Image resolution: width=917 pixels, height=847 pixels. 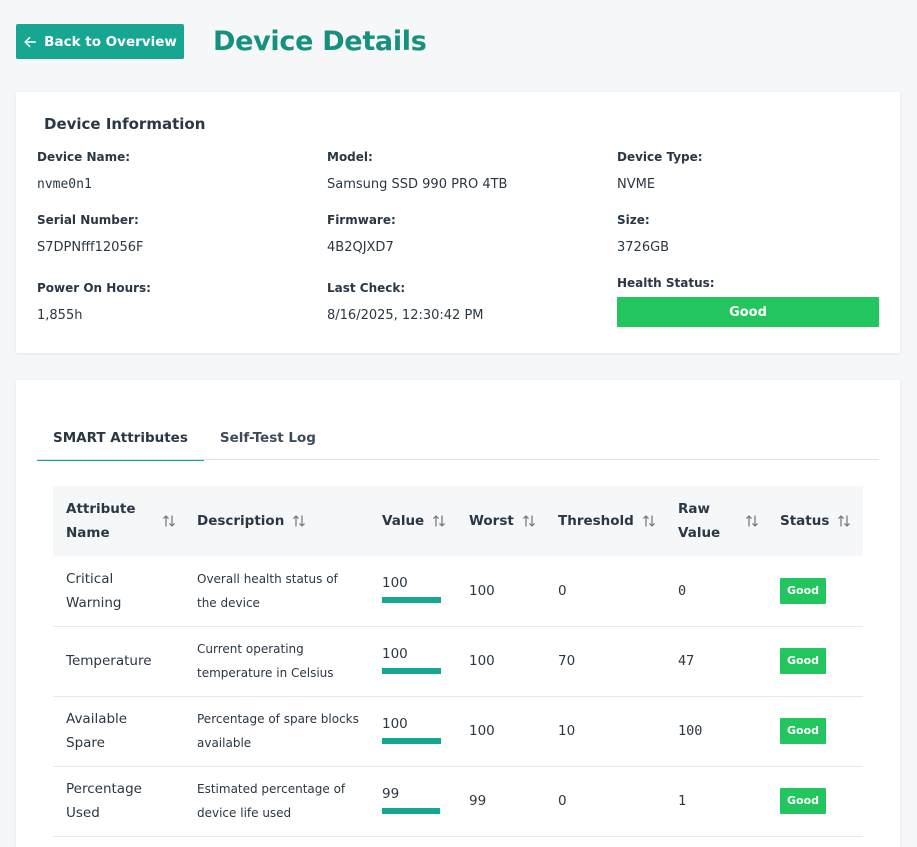 I want to click on model-label: Model:, so click(x=350, y=157).